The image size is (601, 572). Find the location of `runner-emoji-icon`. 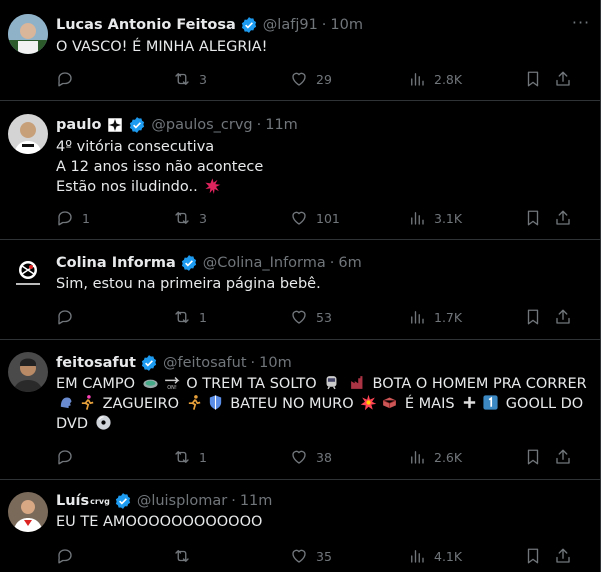

runner-emoji-icon is located at coordinates (194, 402).